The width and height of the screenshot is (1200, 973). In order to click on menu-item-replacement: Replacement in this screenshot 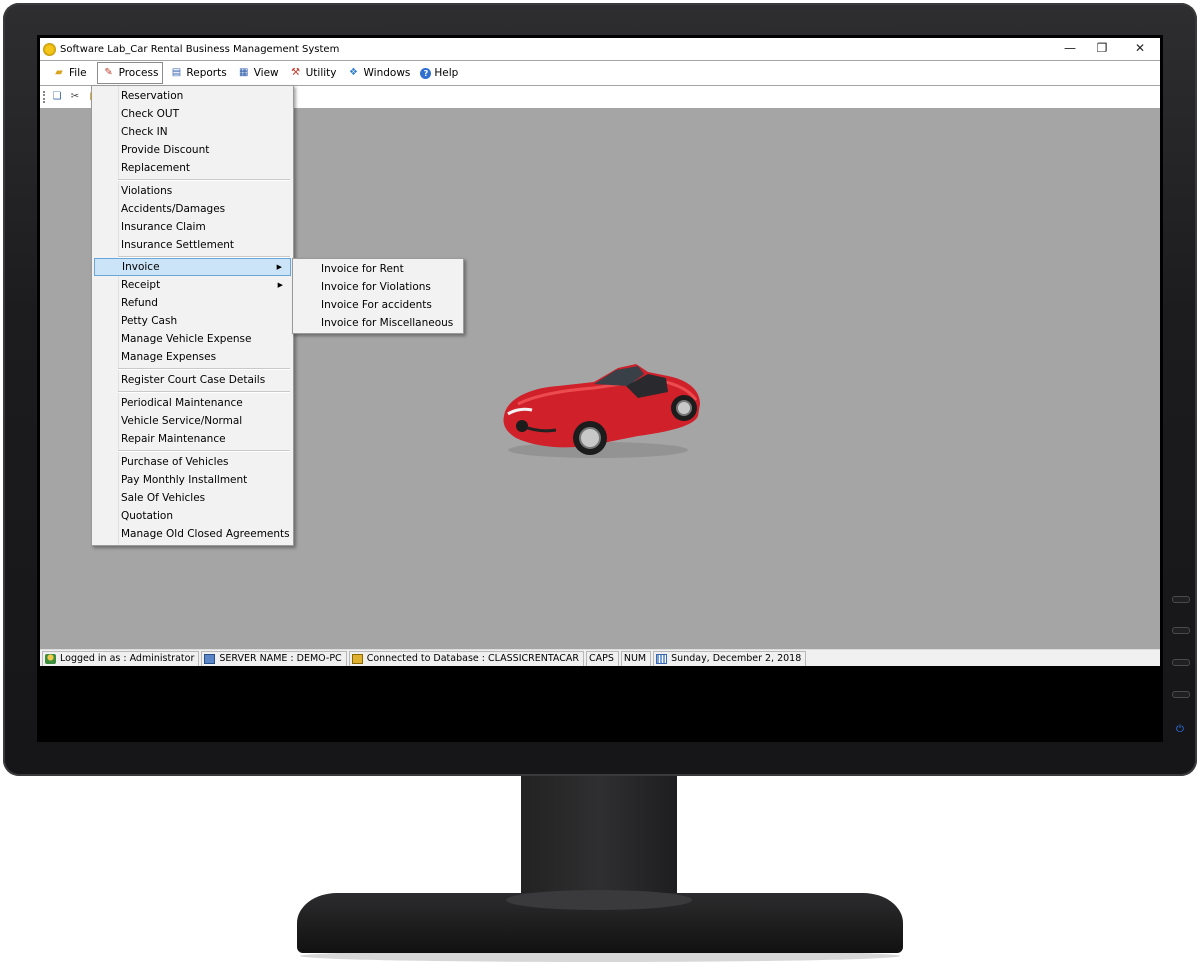, I will do `click(192, 168)`.